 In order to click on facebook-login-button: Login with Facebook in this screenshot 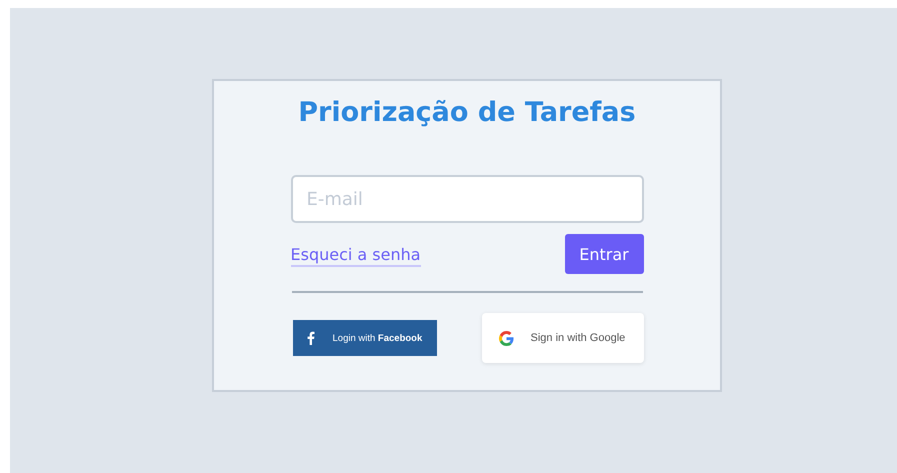, I will do `click(364, 338)`.